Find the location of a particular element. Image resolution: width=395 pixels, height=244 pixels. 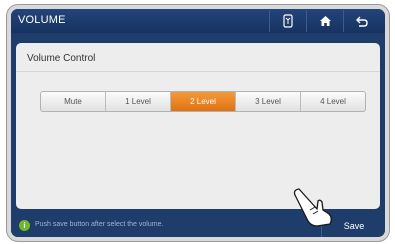

back-icon is located at coordinates (362, 21).